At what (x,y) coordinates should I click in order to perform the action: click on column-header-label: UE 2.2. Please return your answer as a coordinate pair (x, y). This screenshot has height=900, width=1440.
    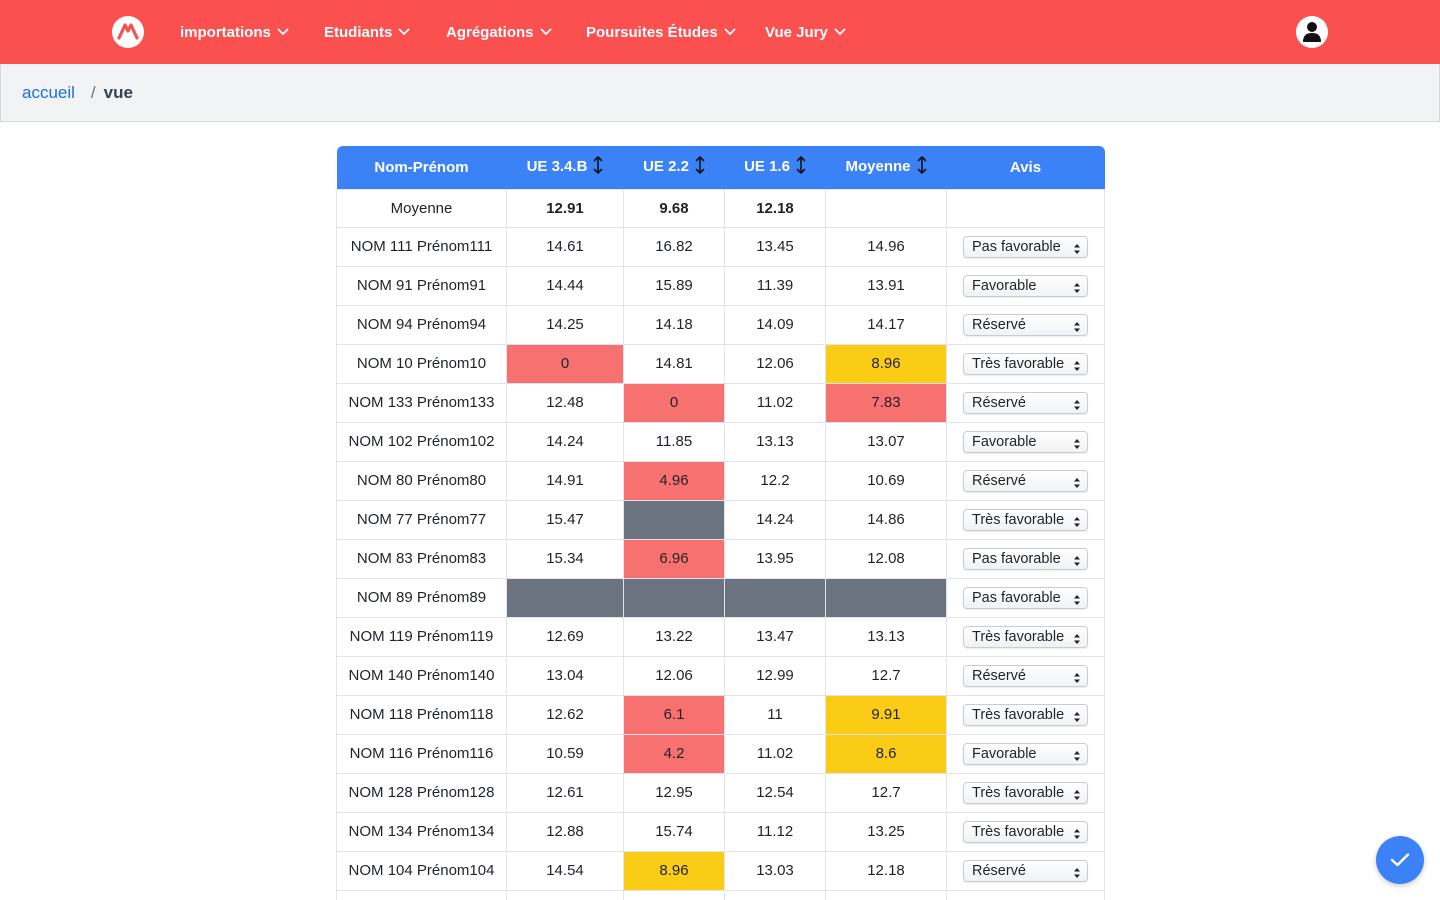
    Looking at the image, I should click on (666, 167).